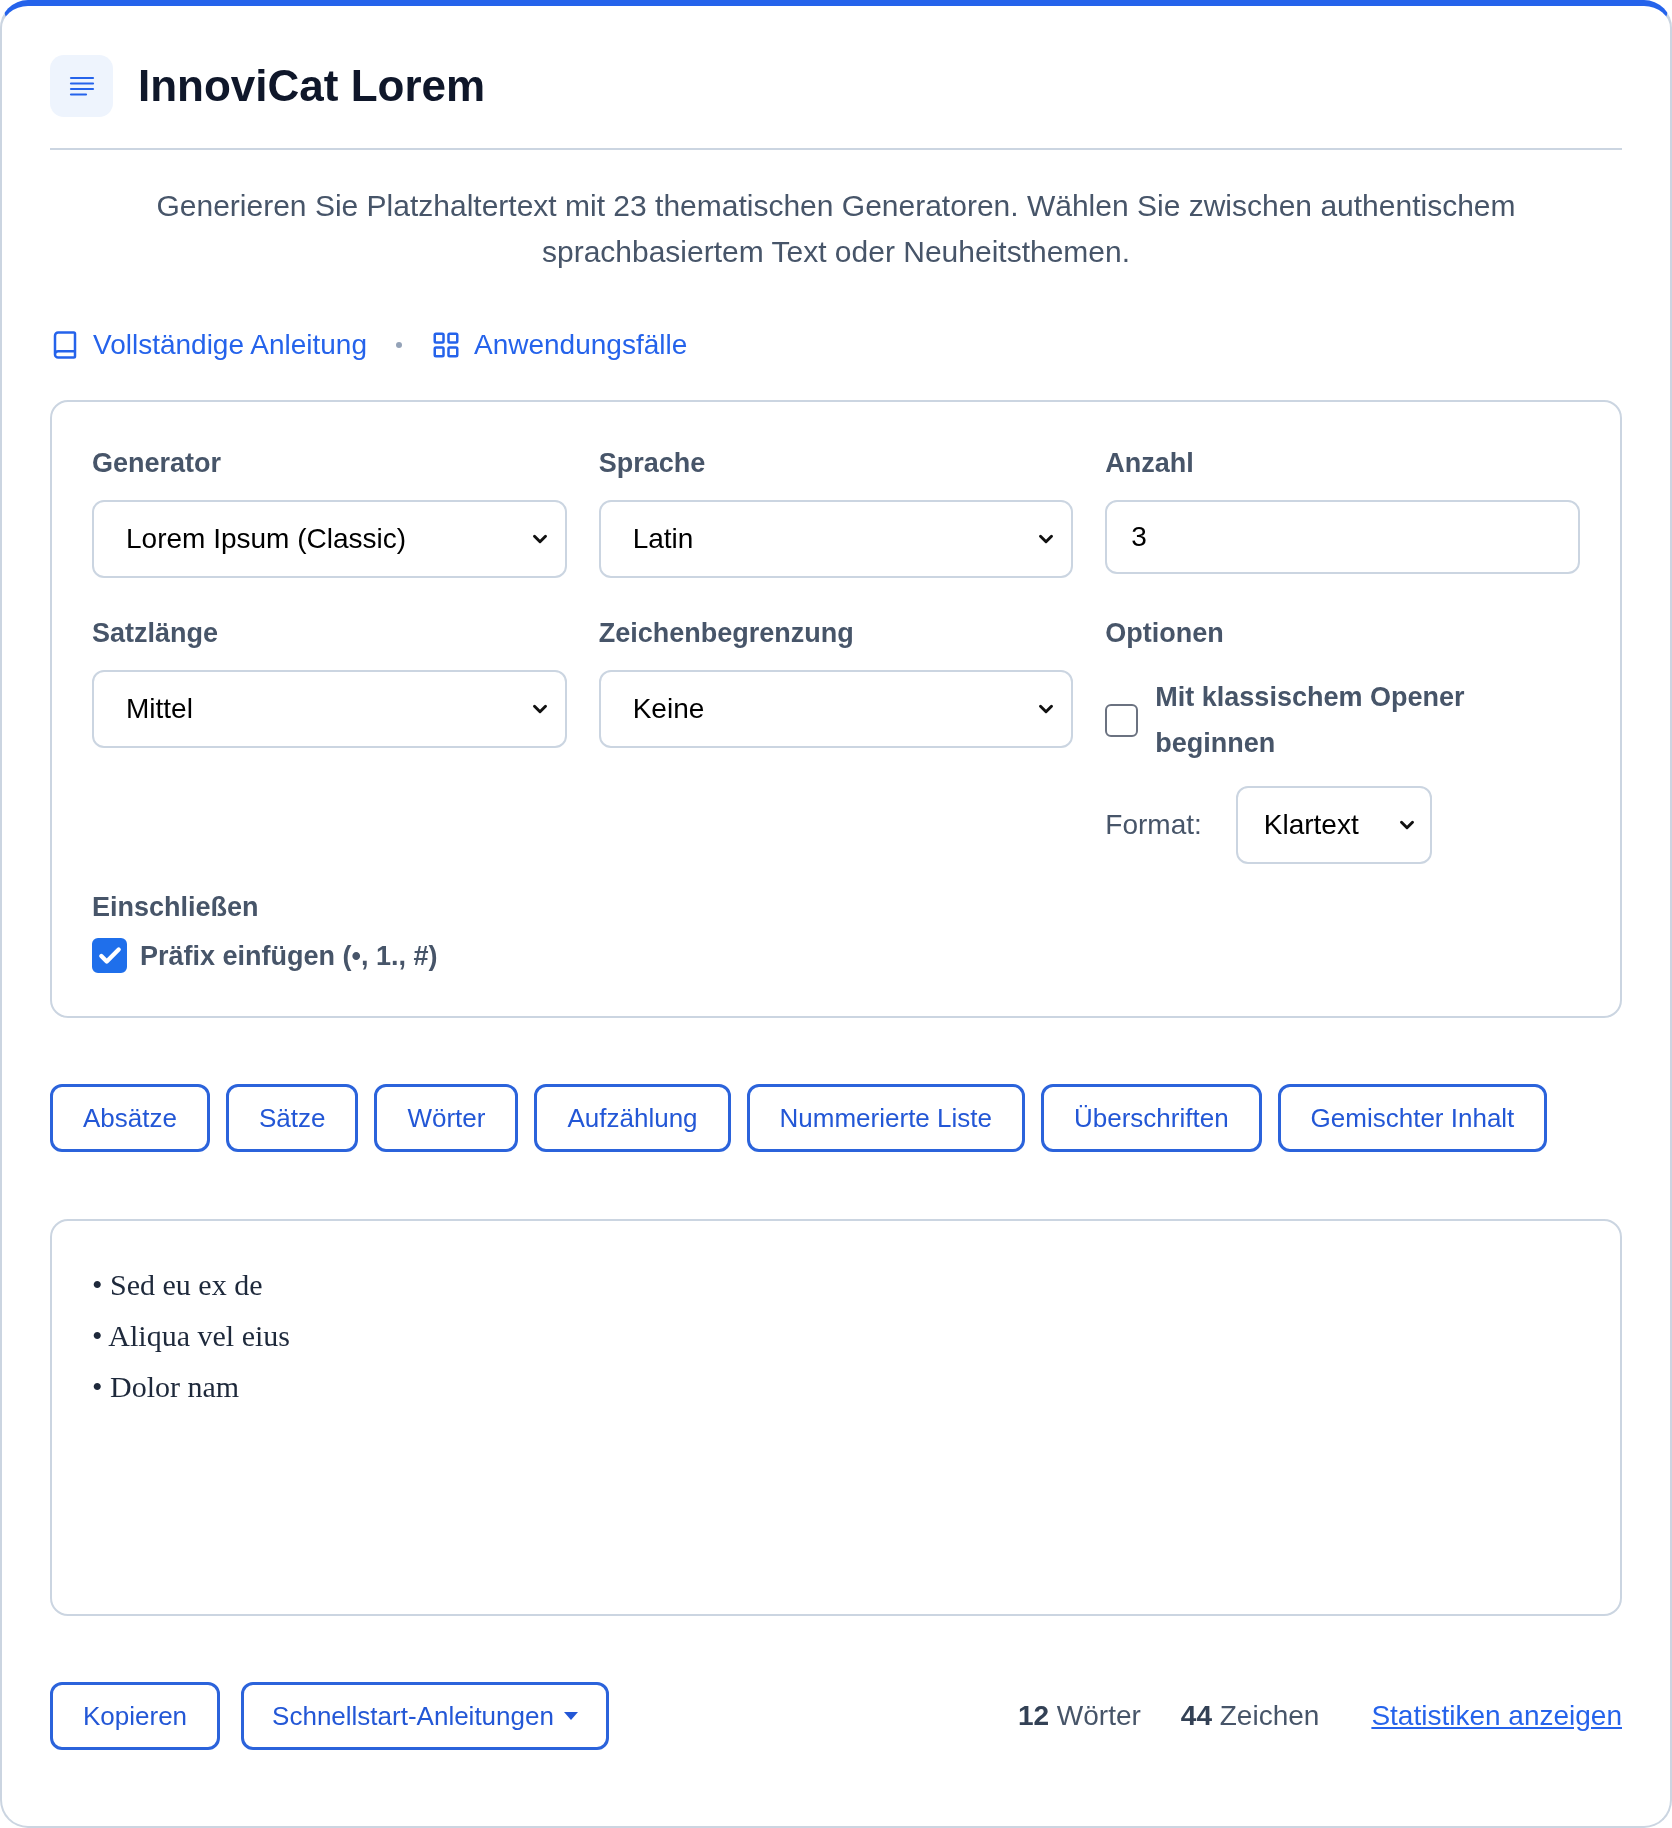 This screenshot has height=1828, width=1672. What do you see at coordinates (292, 1118) in the screenshot?
I see `format-button: Sätze` at bounding box center [292, 1118].